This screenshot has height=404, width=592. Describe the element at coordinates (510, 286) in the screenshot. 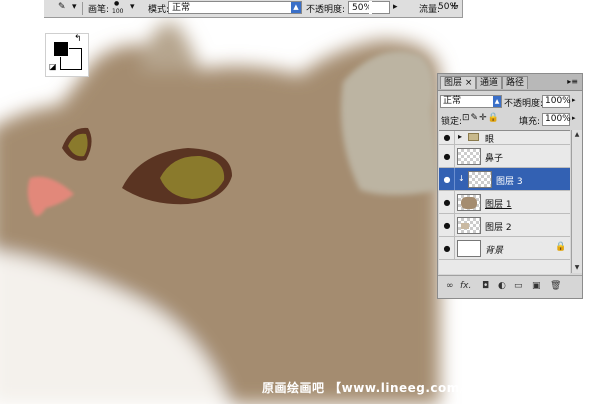

I see `layers-bottom-bar: ∞ fx. ◘ ◐ ▭ ▣ 🗑` at that location.